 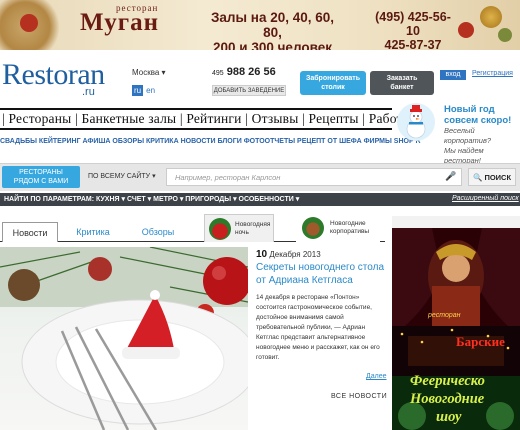 I want to click on order-banquet-button: Заказать банкет, so click(x=402, y=83).